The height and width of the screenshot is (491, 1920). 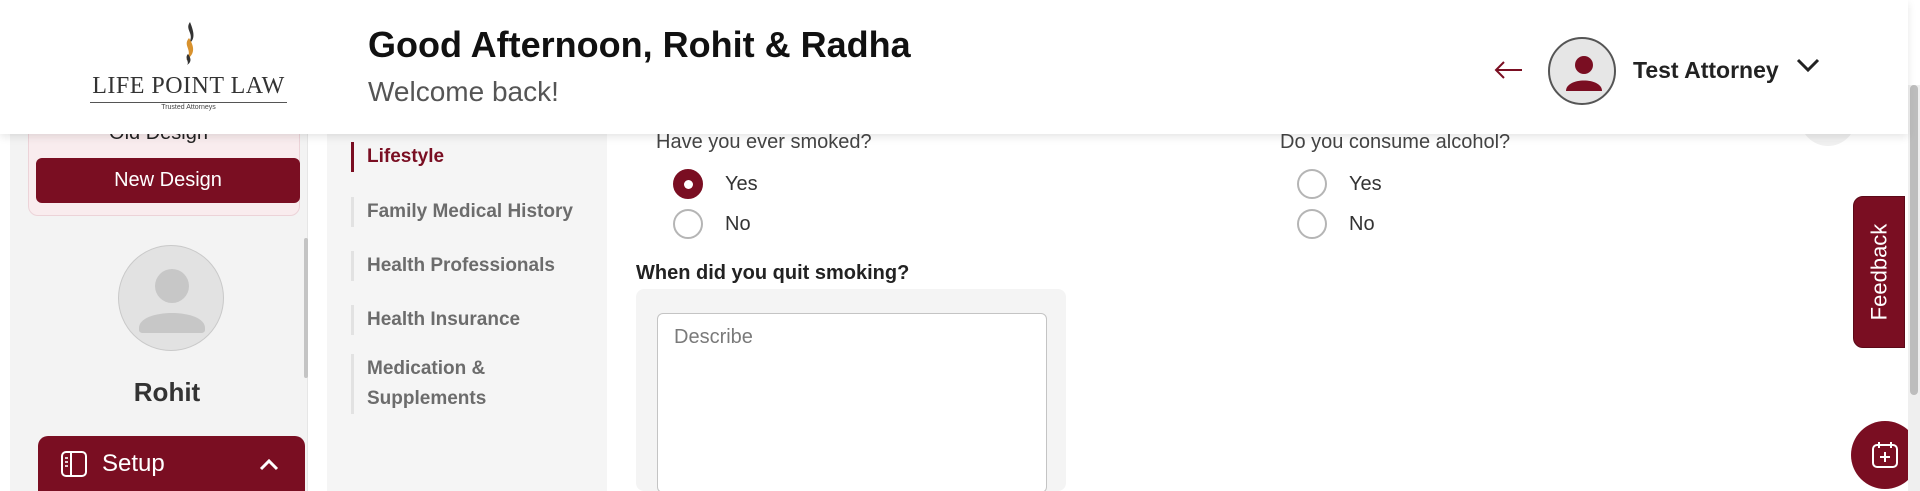 I want to click on alcohol-no-option: No, so click(x=1336, y=224).